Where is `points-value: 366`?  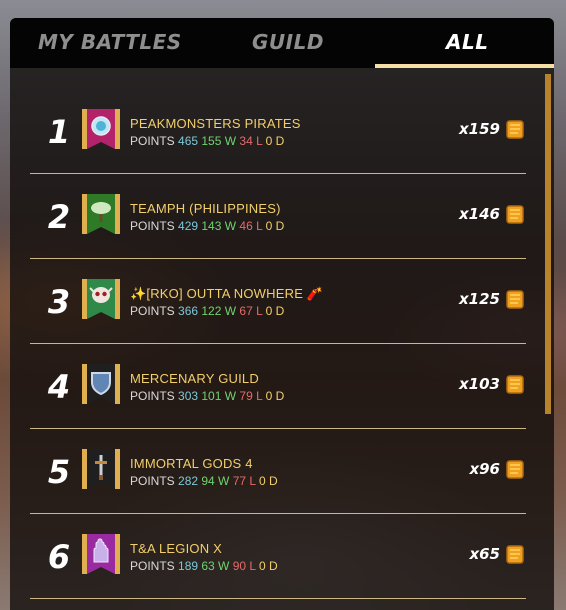
points-value: 366 is located at coordinates (190, 311).